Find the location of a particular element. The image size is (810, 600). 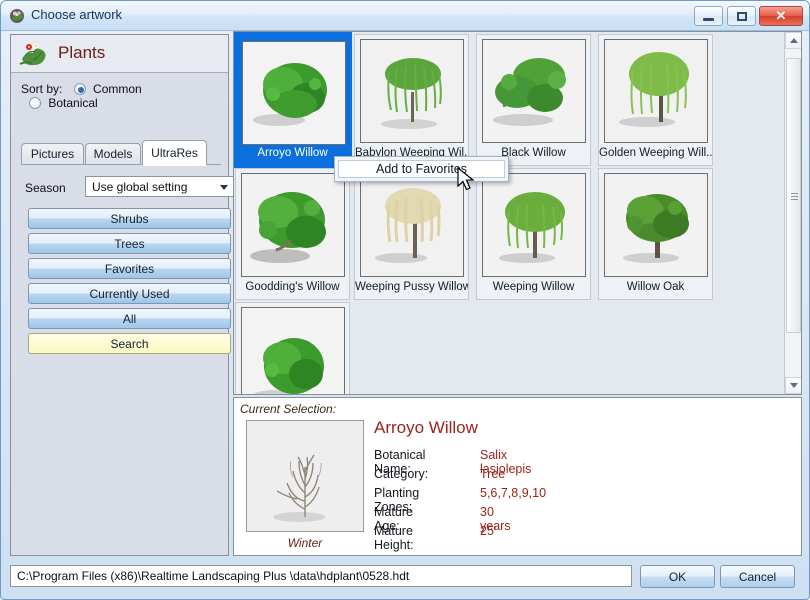

tab-bar: Pictures Models UltraRes is located at coordinates (121, 153).